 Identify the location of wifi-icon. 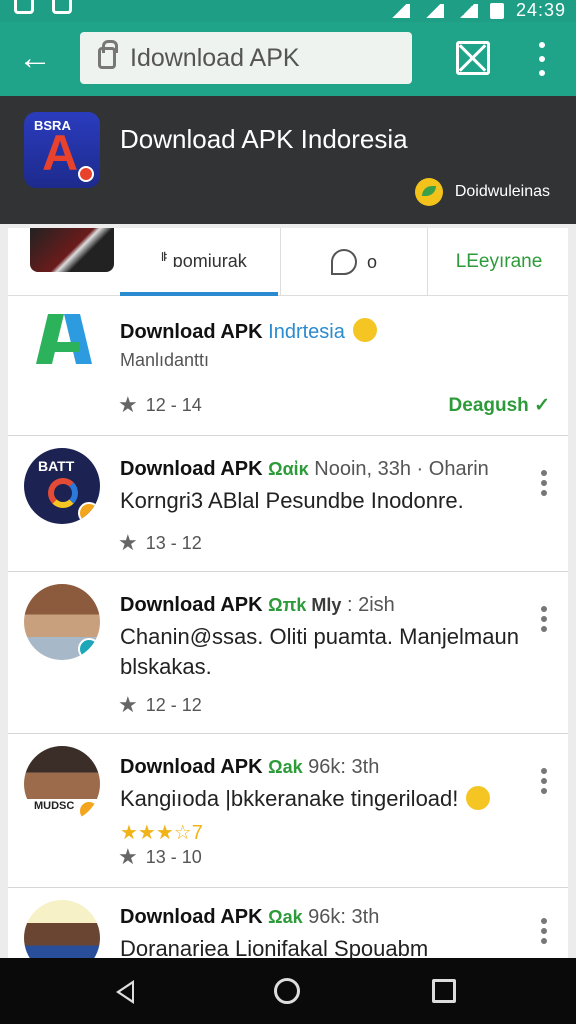
(398, 10).